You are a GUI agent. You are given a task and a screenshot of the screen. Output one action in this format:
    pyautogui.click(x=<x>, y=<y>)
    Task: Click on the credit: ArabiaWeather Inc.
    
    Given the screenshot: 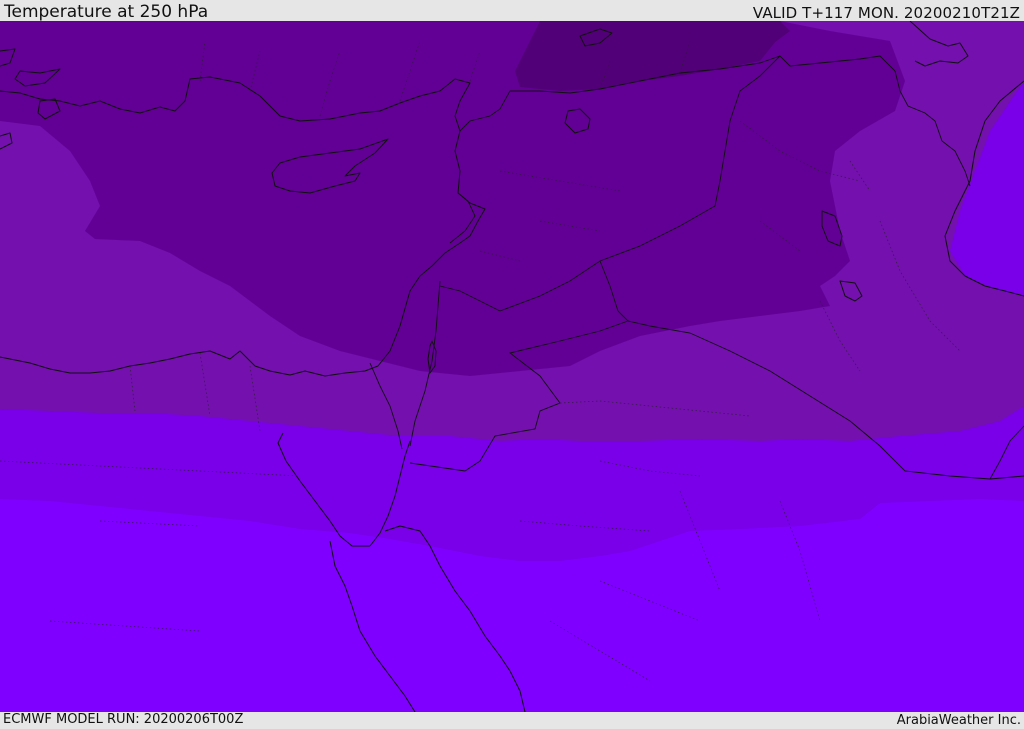 What is the action you would take?
    pyautogui.click(x=958, y=720)
    